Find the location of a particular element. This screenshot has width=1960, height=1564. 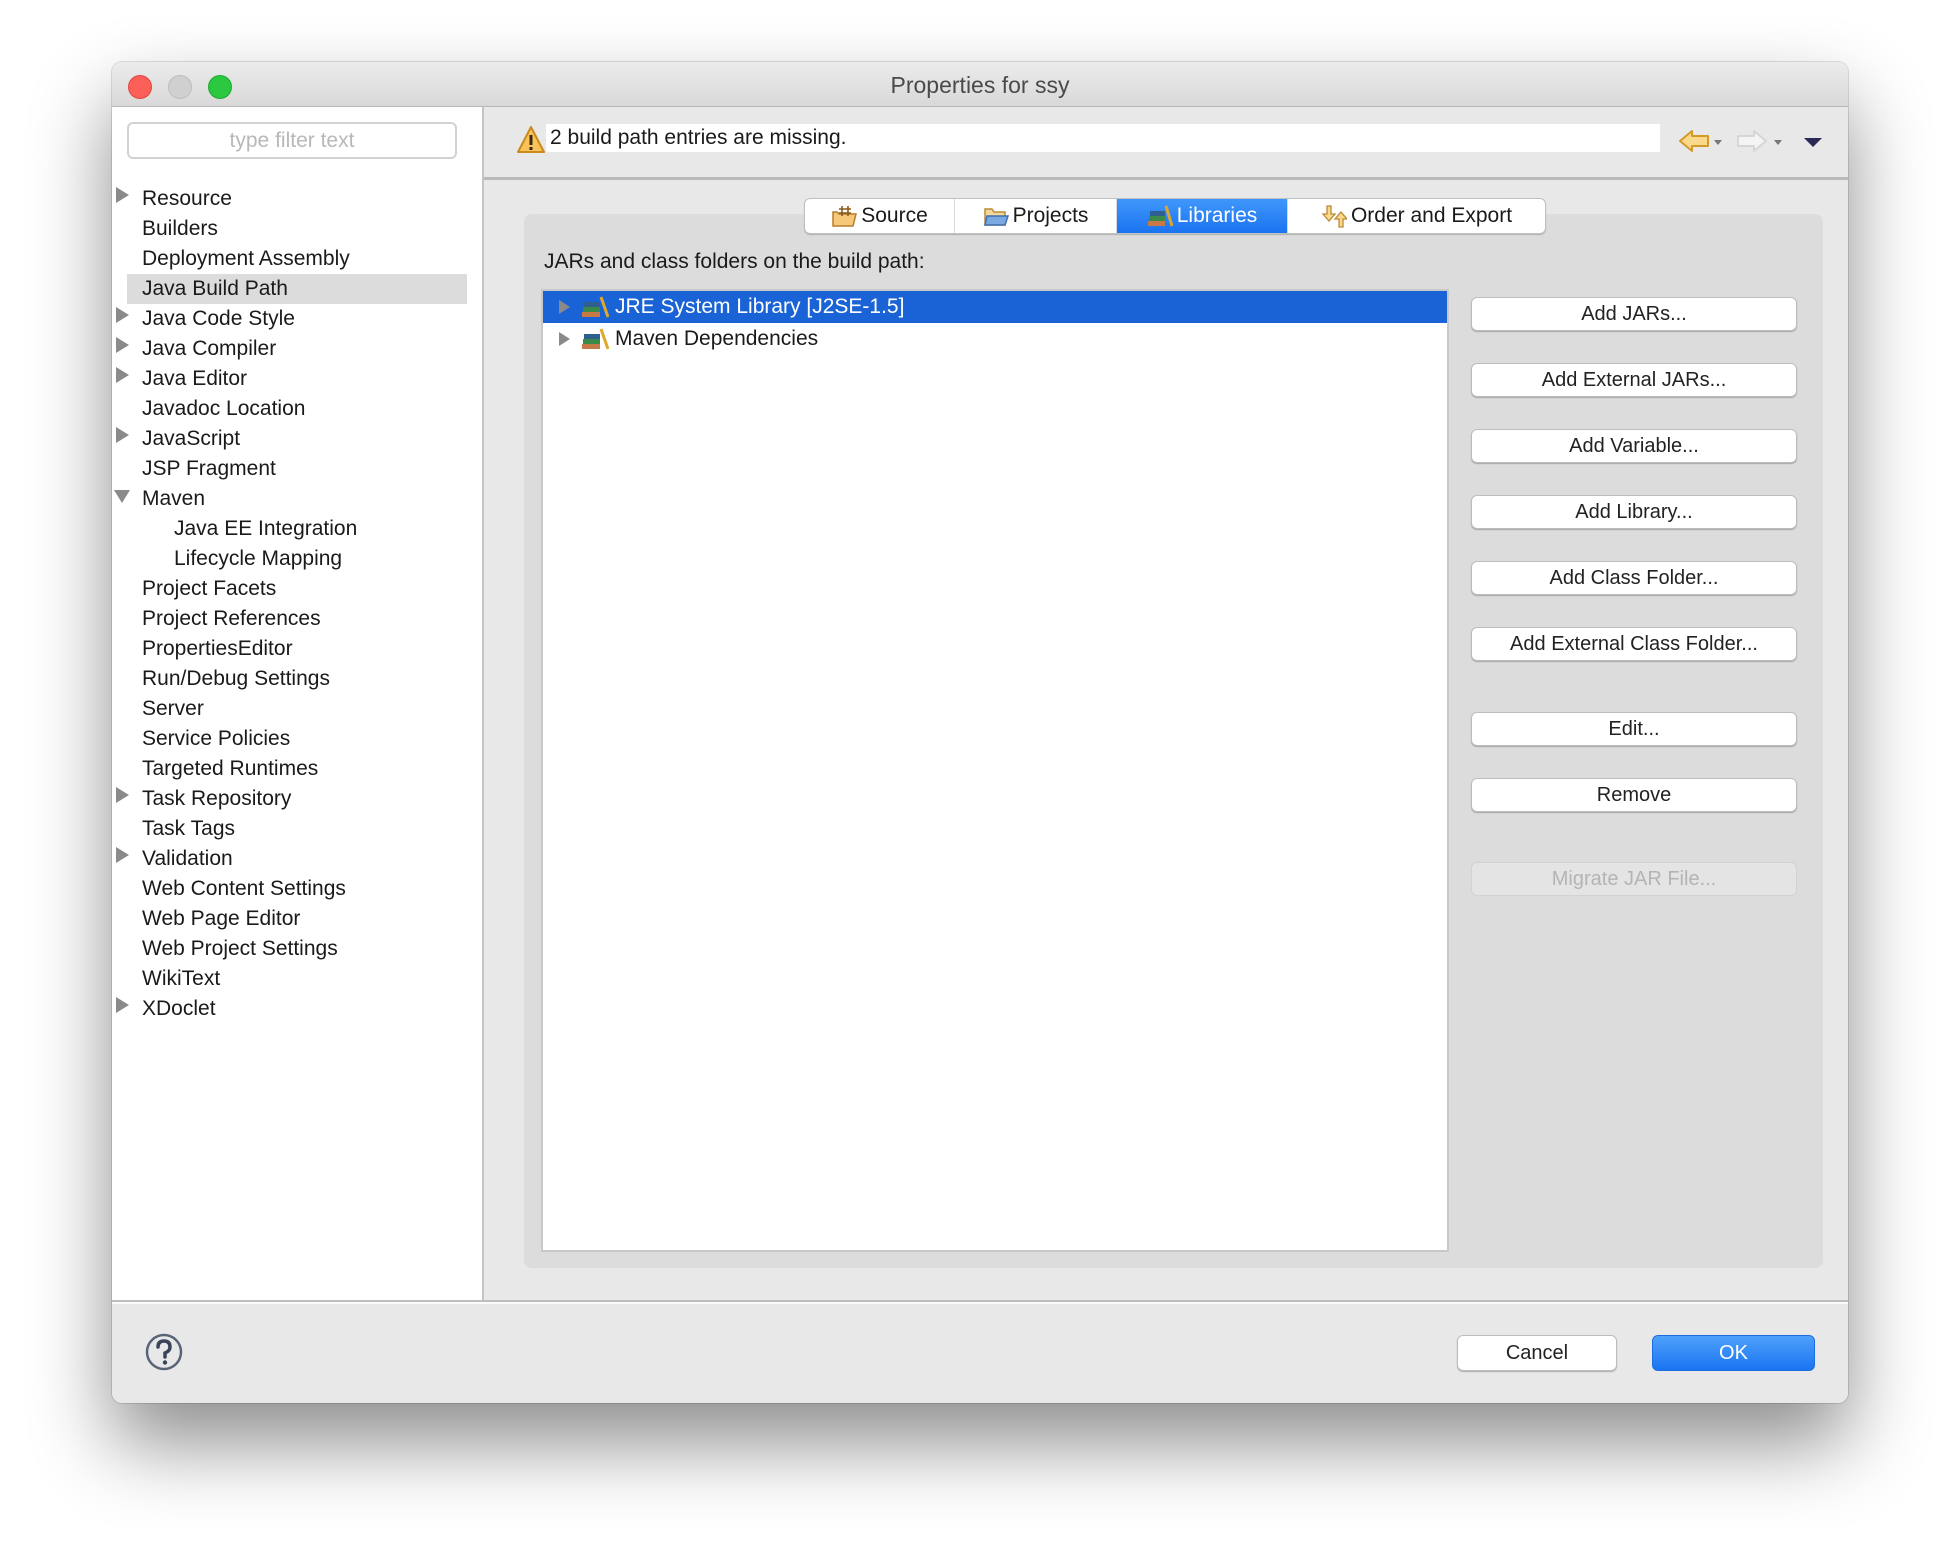

sidebar-item: Java EE Integration is located at coordinates (297, 529).